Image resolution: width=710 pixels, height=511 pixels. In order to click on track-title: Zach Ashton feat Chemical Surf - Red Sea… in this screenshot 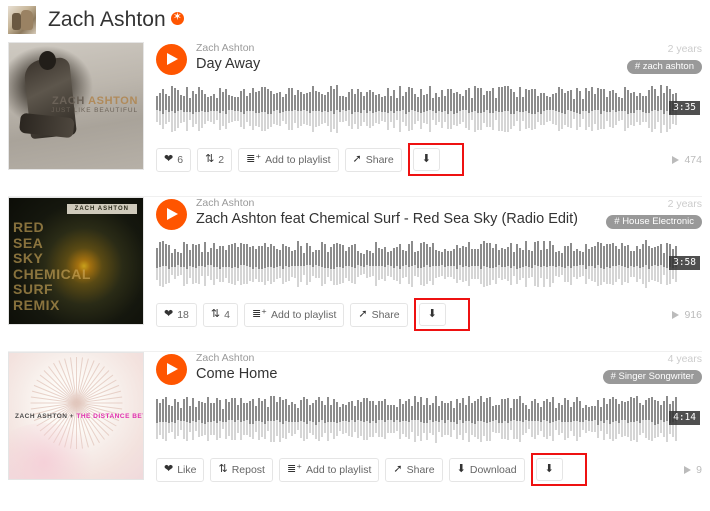, I will do `click(397, 219)`.